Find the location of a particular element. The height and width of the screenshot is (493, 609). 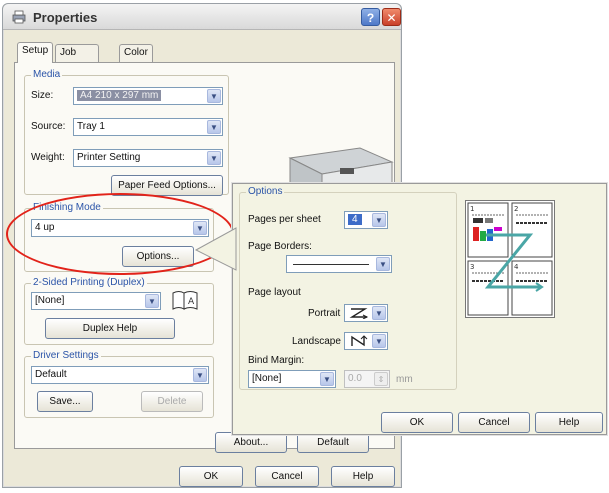

ok-button: OK is located at coordinates (211, 476).